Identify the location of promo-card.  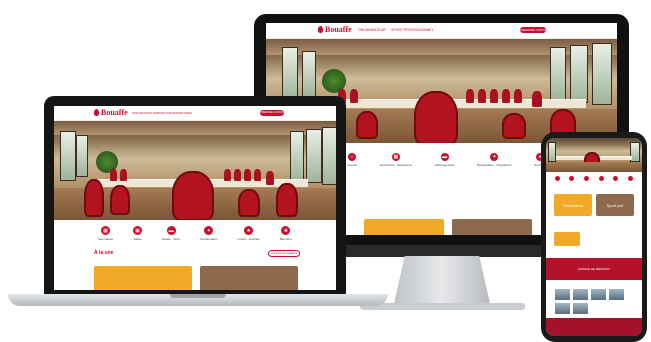
(567, 239).